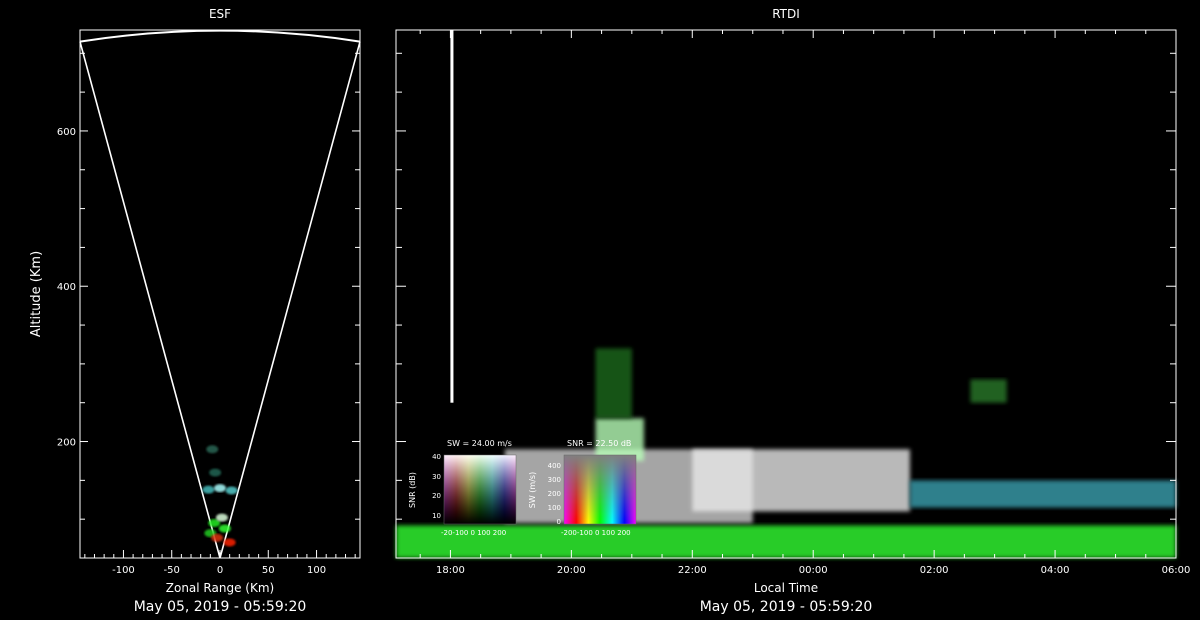 The width and height of the screenshot is (1200, 620). Describe the element at coordinates (36, 294) in the screenshot. I see `esf-y-axis-label: Altitude (Km)` at that location.